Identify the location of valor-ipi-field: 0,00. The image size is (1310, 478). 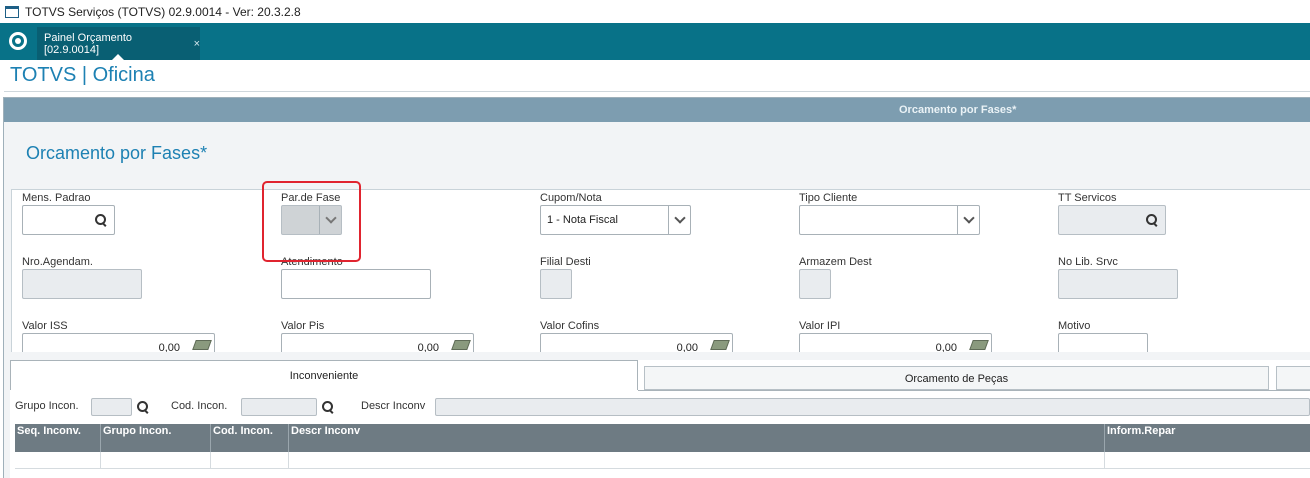
(895, 342).